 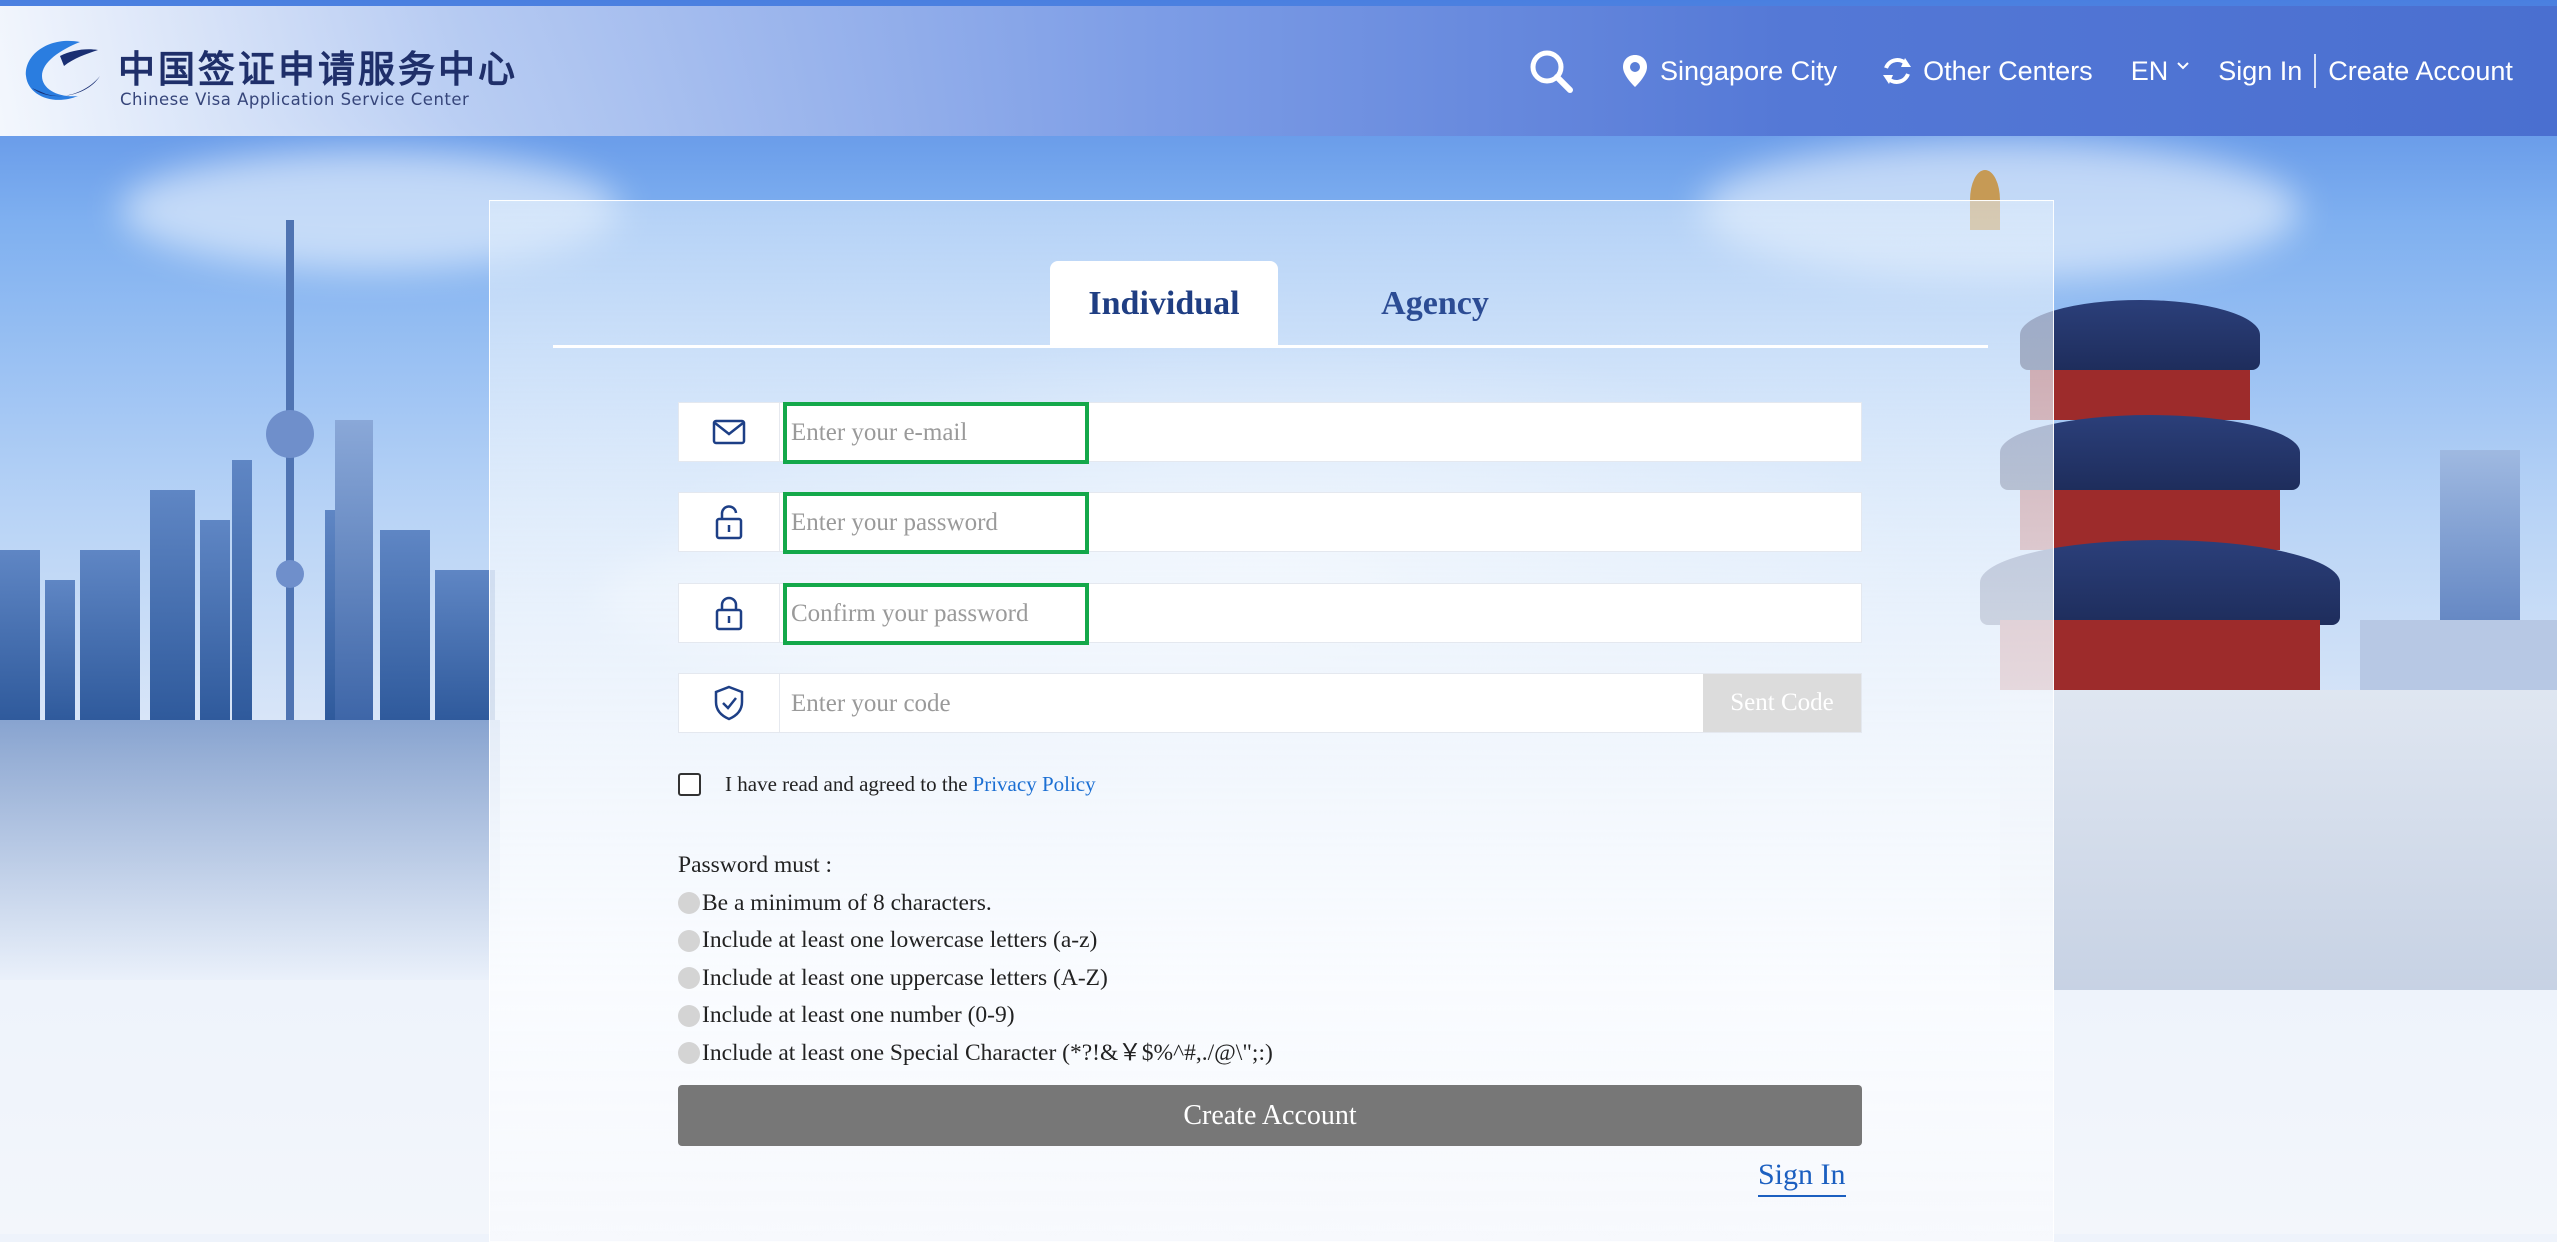 What do you see at coordinates (2150, 71) in the screenshot?
I see `language-selector: EN` at bounding box center [2150, 71].